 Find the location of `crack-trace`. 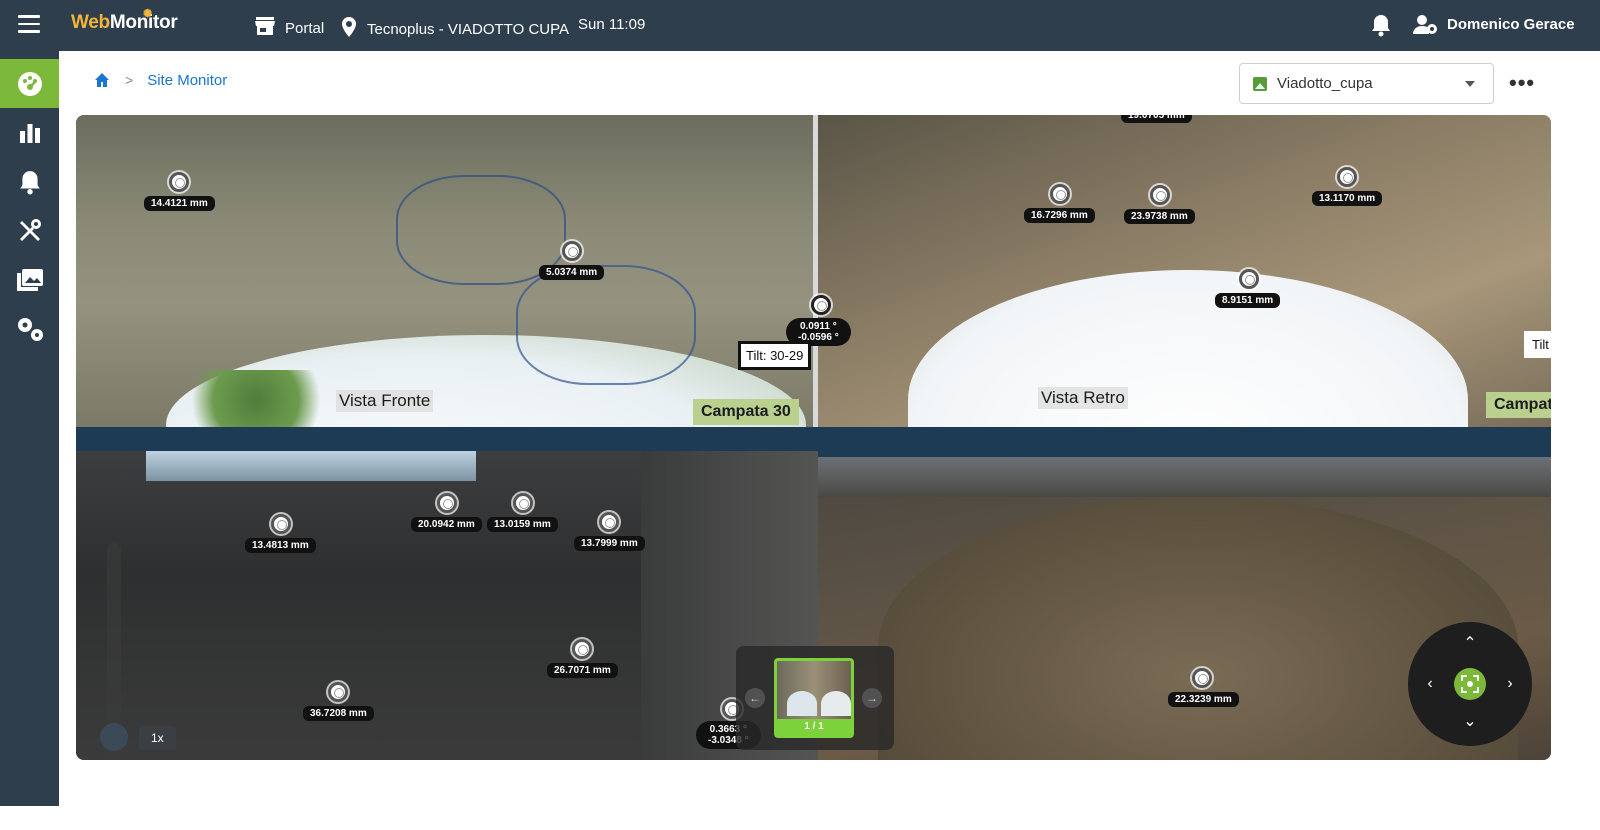

crack-trace is located at coordinates (606, 325).